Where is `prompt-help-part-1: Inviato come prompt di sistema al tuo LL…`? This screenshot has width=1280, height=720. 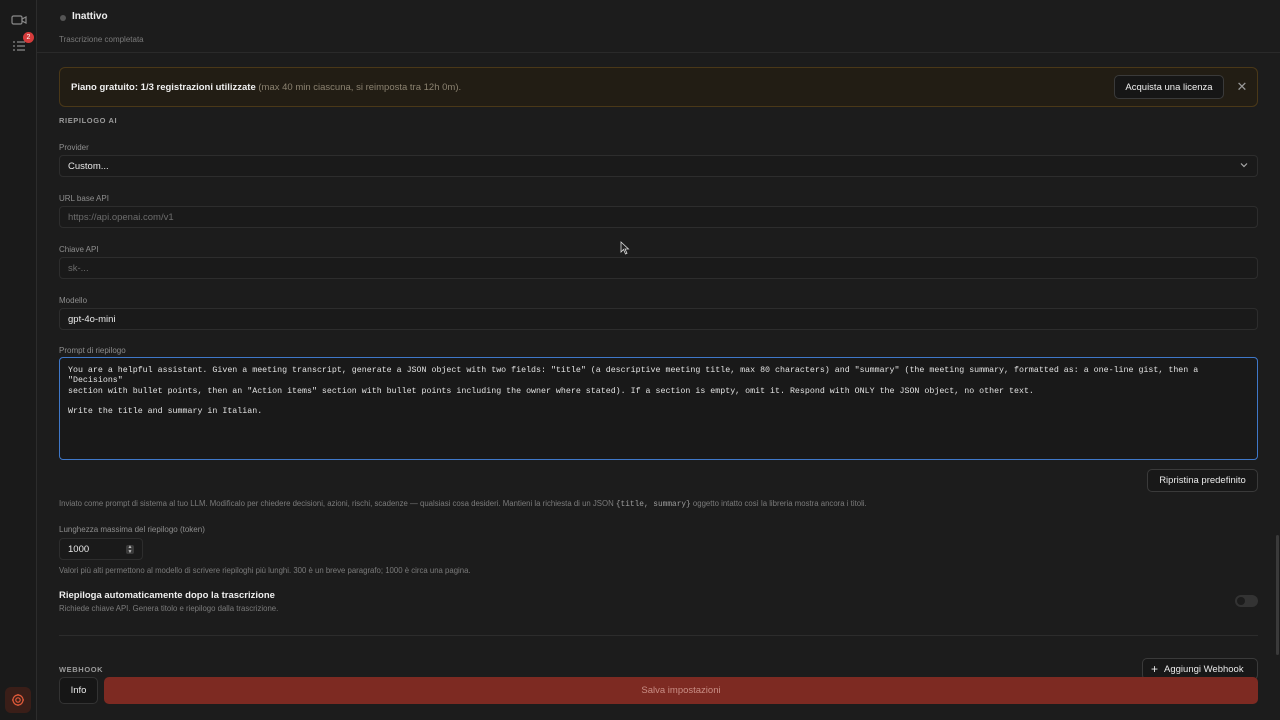
prompt-help-part-1: Inviato come prompt di sistema al tuo LL… is located at coordinates (337, 503).